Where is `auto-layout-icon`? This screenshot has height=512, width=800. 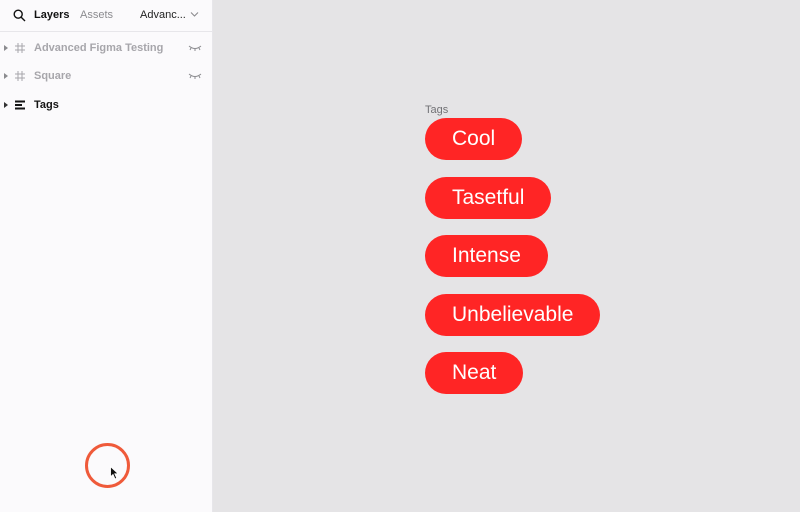 auto-layout-icon is located at coordinates (20, 105).